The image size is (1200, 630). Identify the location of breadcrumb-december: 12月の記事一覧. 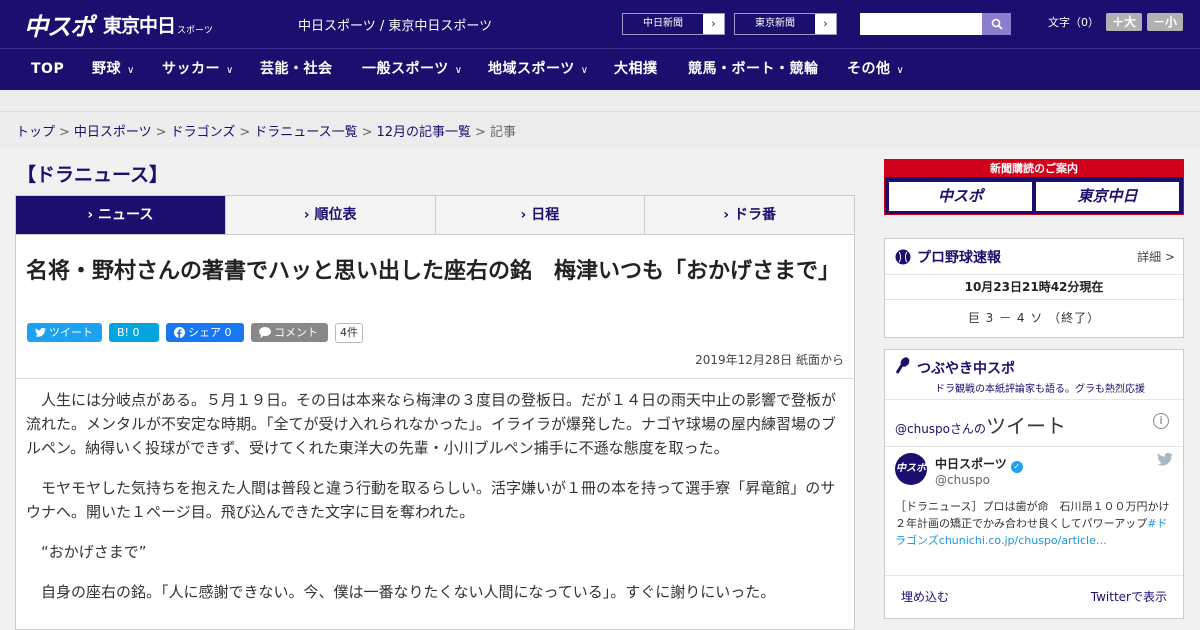
(424, 132).